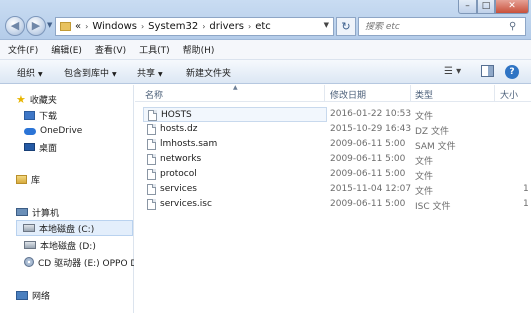 The width and height of the screenshot is (531, 313). Describe the element at coordinates (21, 179) in the screenshot. I see `library-icon` at that location.